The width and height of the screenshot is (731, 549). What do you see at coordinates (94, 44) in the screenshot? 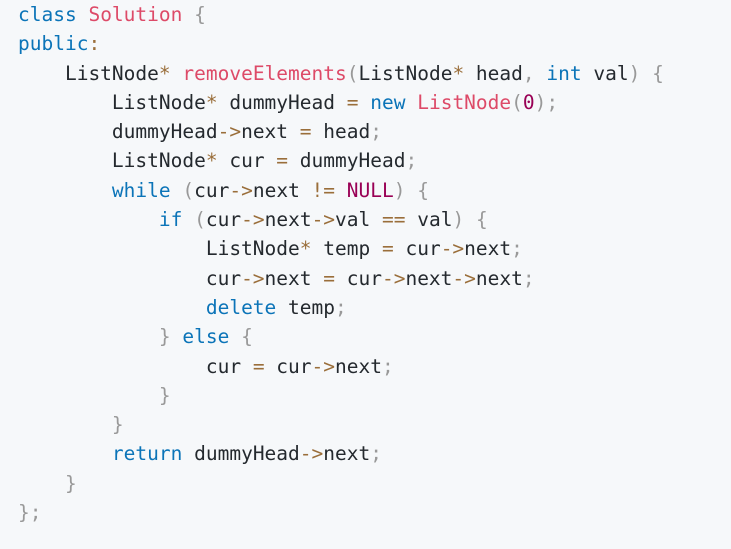
I see `code-token: :` at bounding box center [94, 44].